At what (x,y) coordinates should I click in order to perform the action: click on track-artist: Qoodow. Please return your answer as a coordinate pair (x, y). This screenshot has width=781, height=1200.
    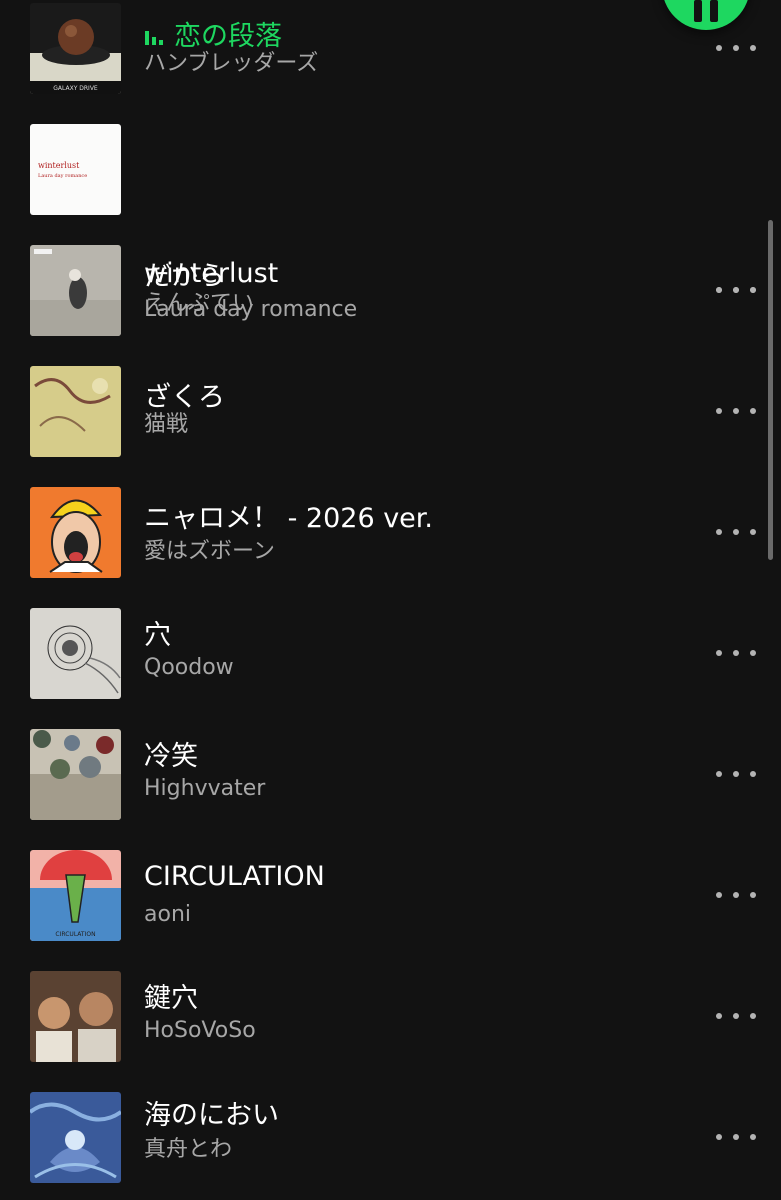
    Looking at the image, I should click on (189, 667).